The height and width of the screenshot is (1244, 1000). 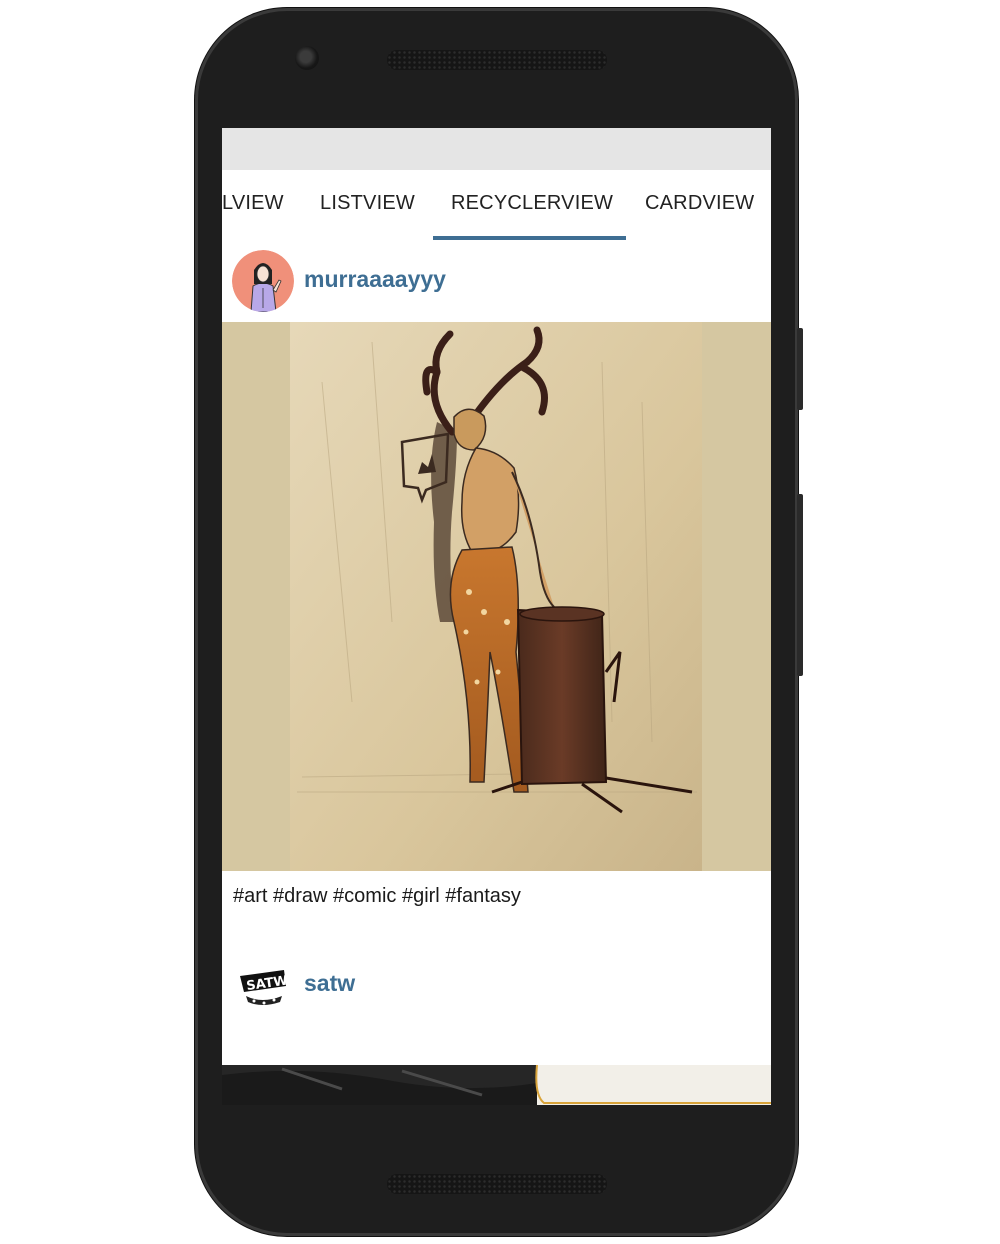 I want to click on bottom-speaker-grille, so click(x=497, y=1184).